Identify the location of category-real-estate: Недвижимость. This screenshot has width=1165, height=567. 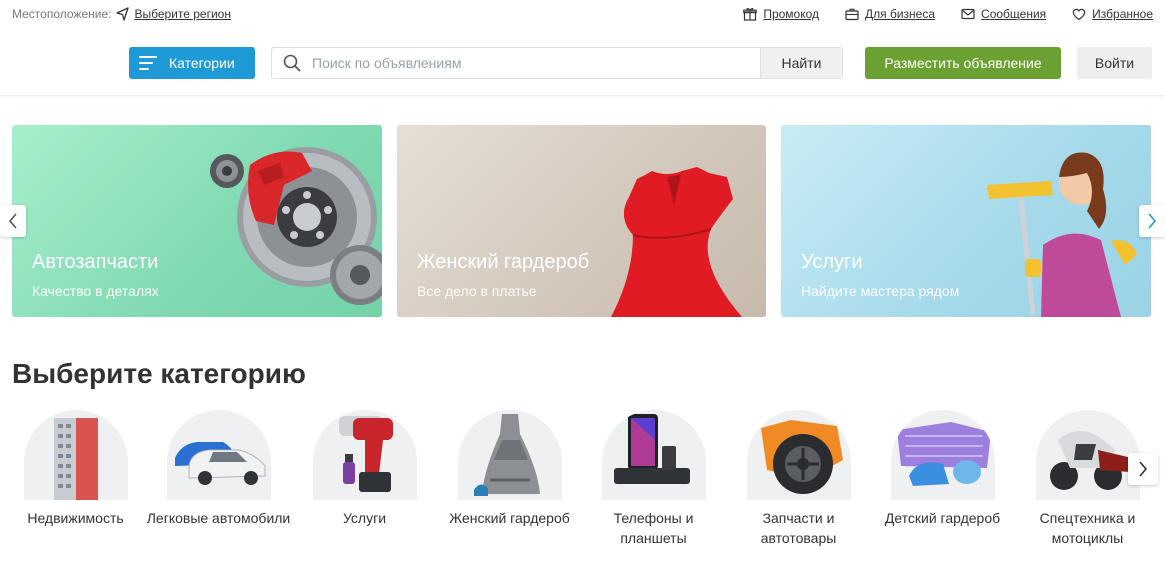
(75, 469).